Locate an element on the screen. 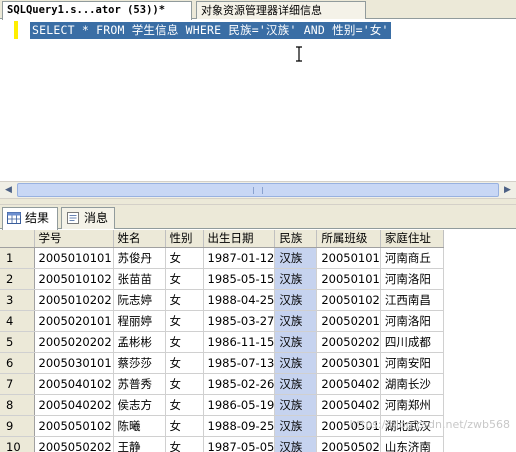 The width and height of the screenshot is (516, 452). grid-cell: 2005020101 is located at coordinates (74, 321).